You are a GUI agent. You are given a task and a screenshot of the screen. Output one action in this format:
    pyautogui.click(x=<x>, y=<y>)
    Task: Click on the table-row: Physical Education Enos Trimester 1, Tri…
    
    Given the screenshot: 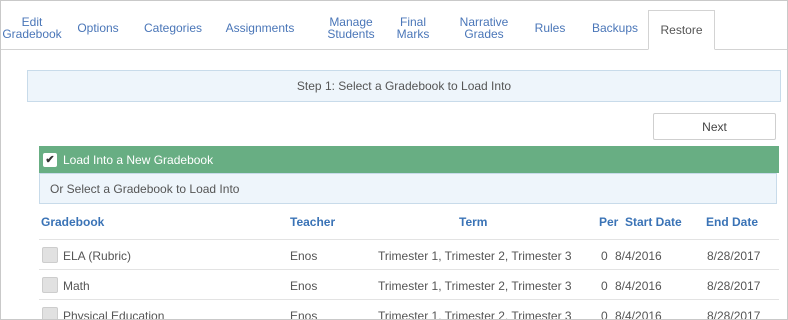 What is the action you would take?
    pyautogui.click(x=409, y=309)
    